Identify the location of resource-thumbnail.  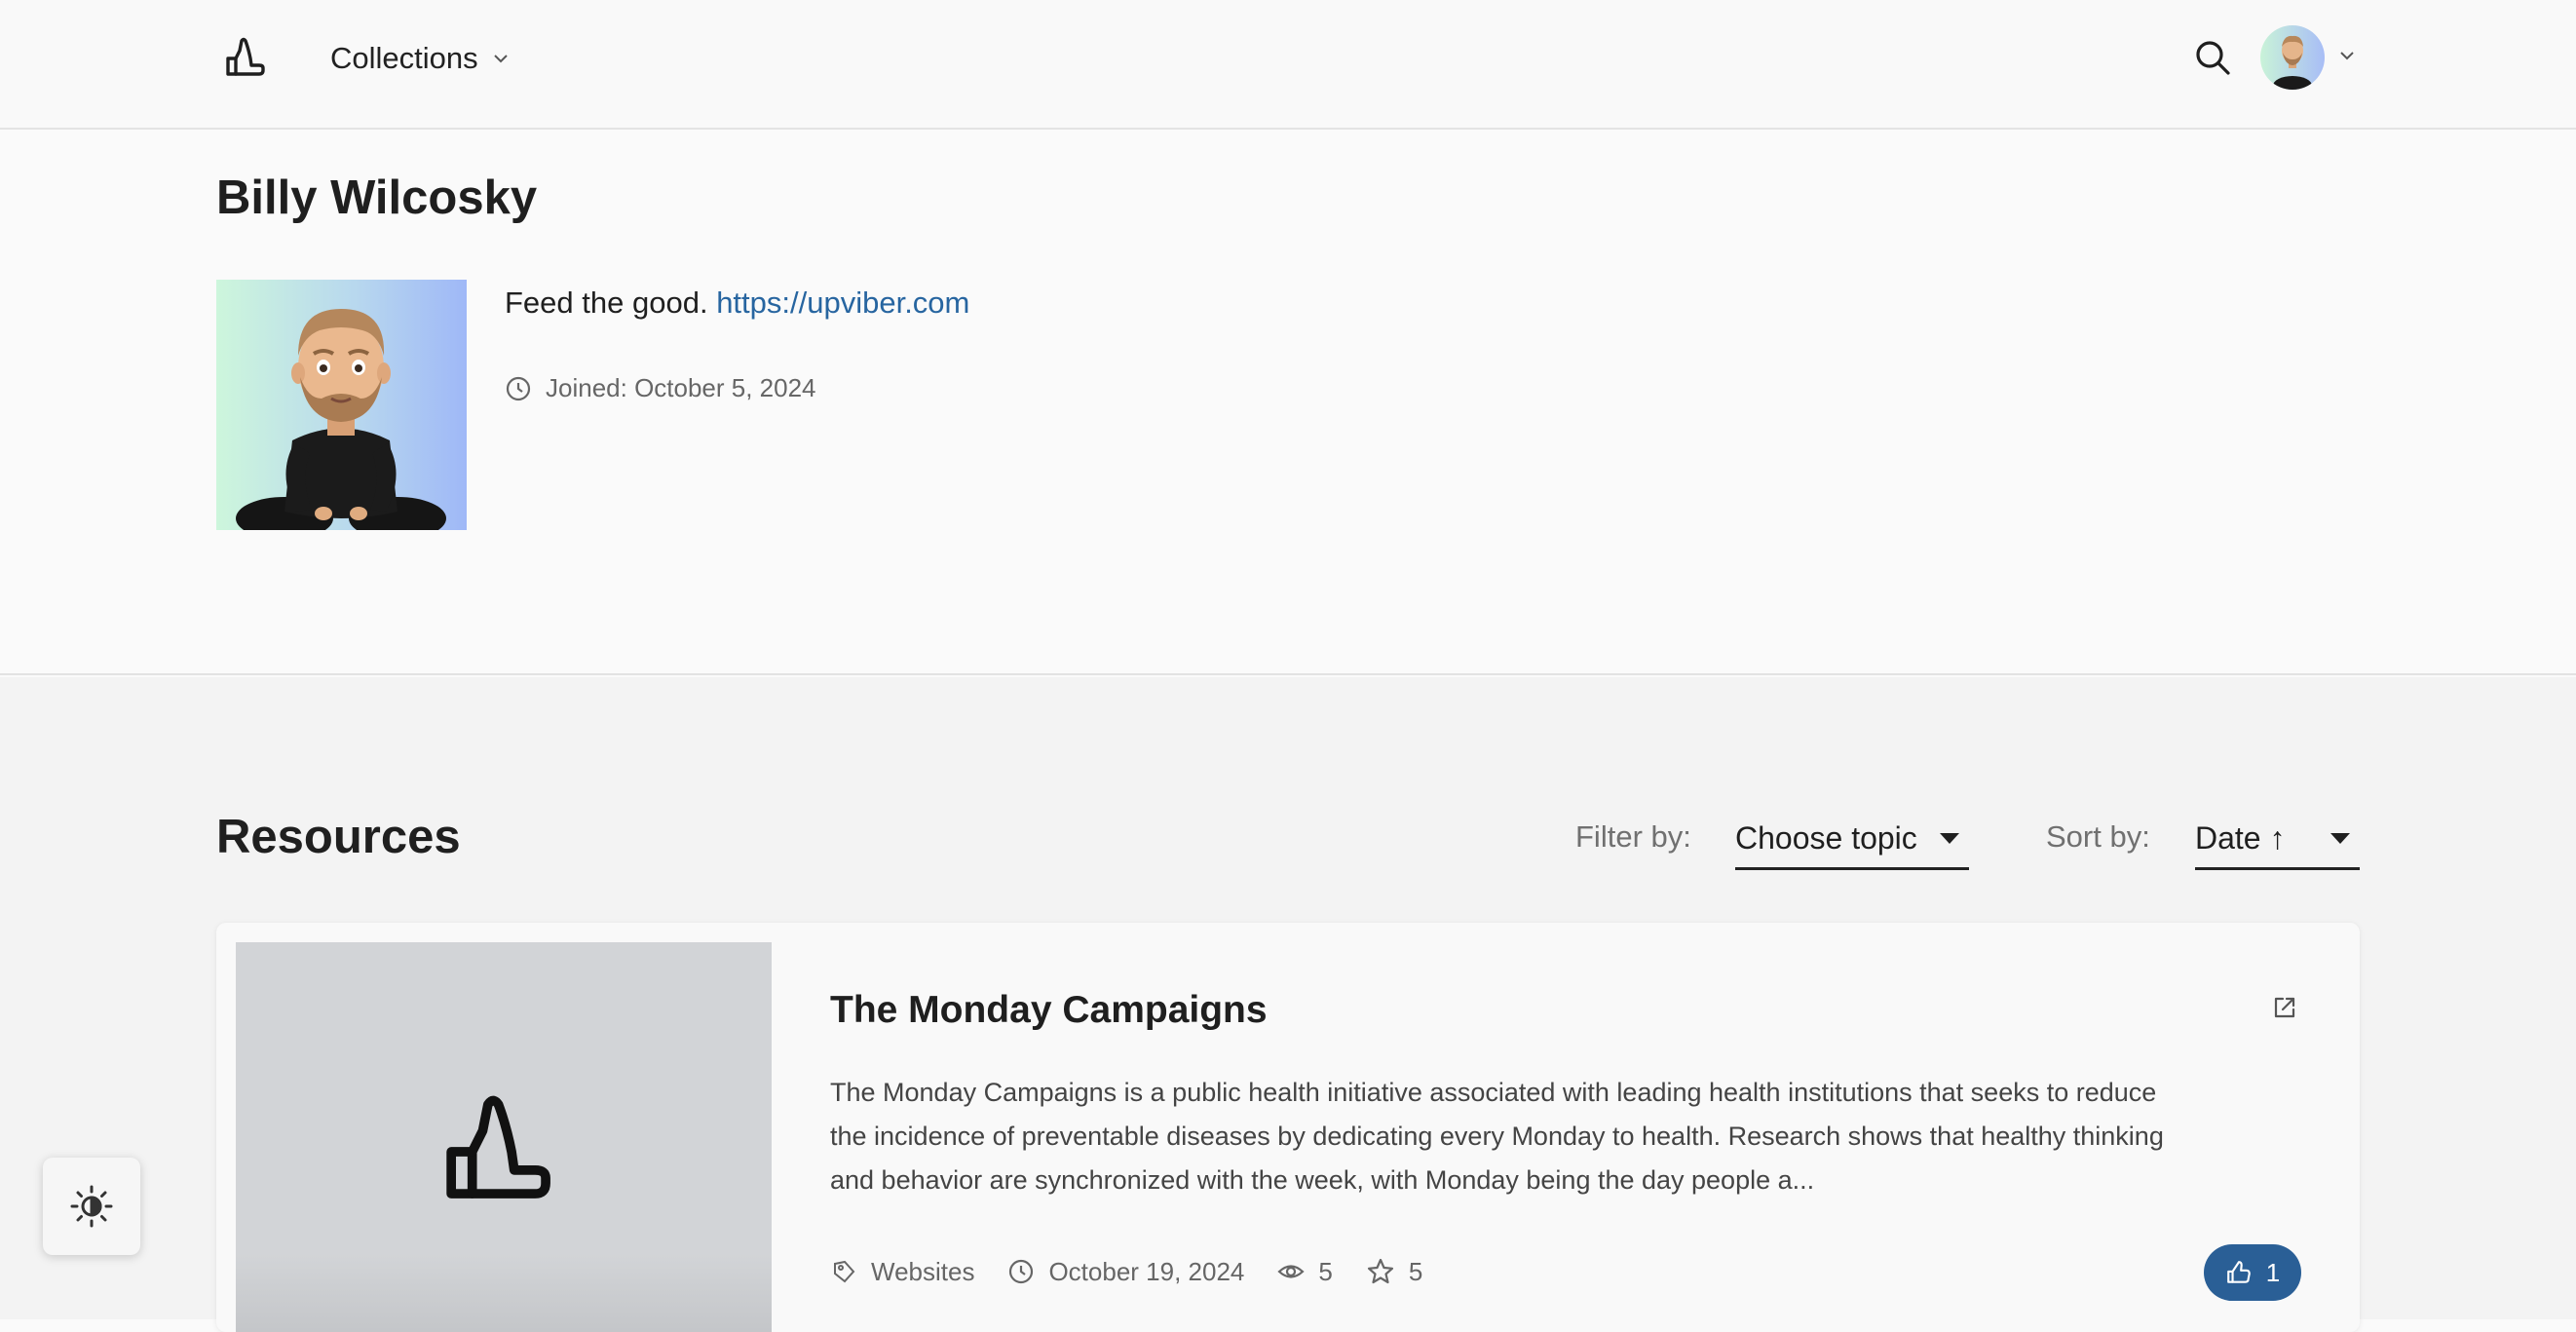
(504, 1137).